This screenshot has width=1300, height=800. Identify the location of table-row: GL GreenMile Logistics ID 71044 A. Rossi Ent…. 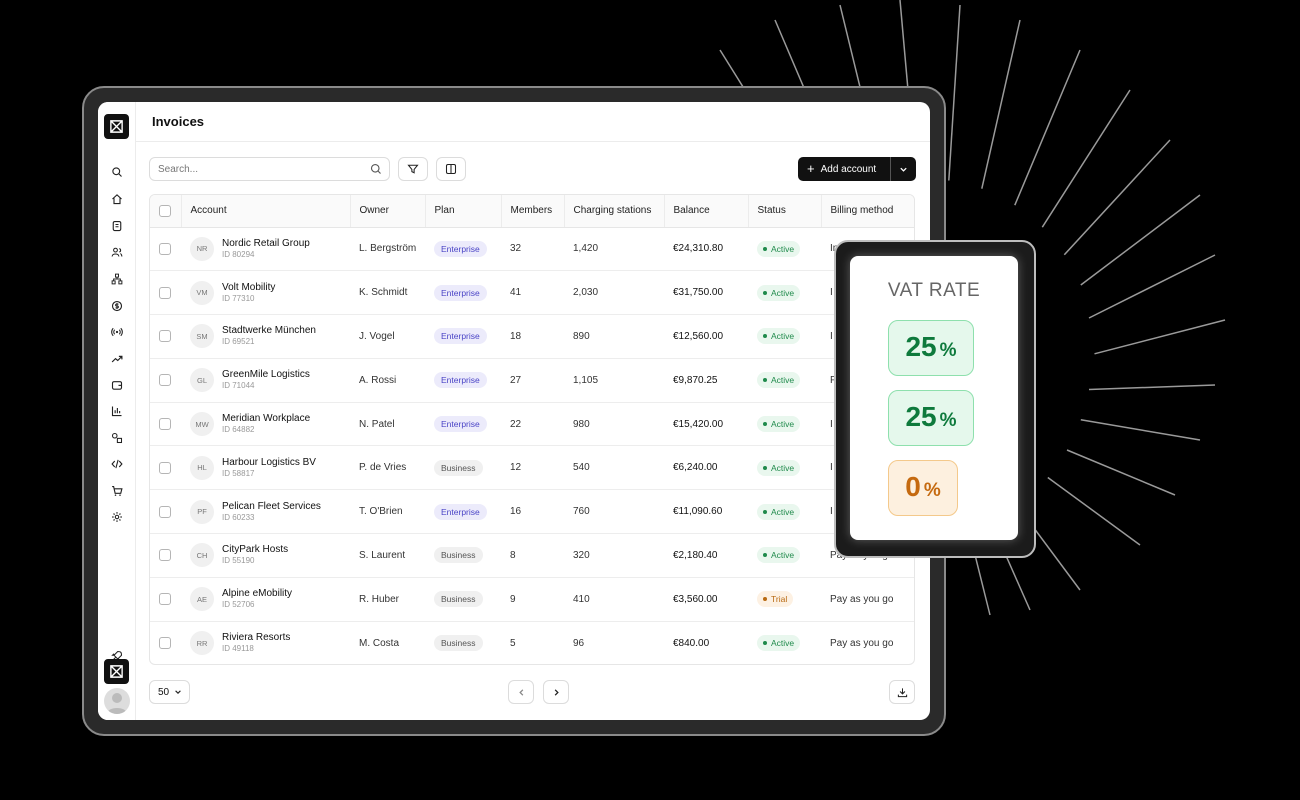
(532, 380).